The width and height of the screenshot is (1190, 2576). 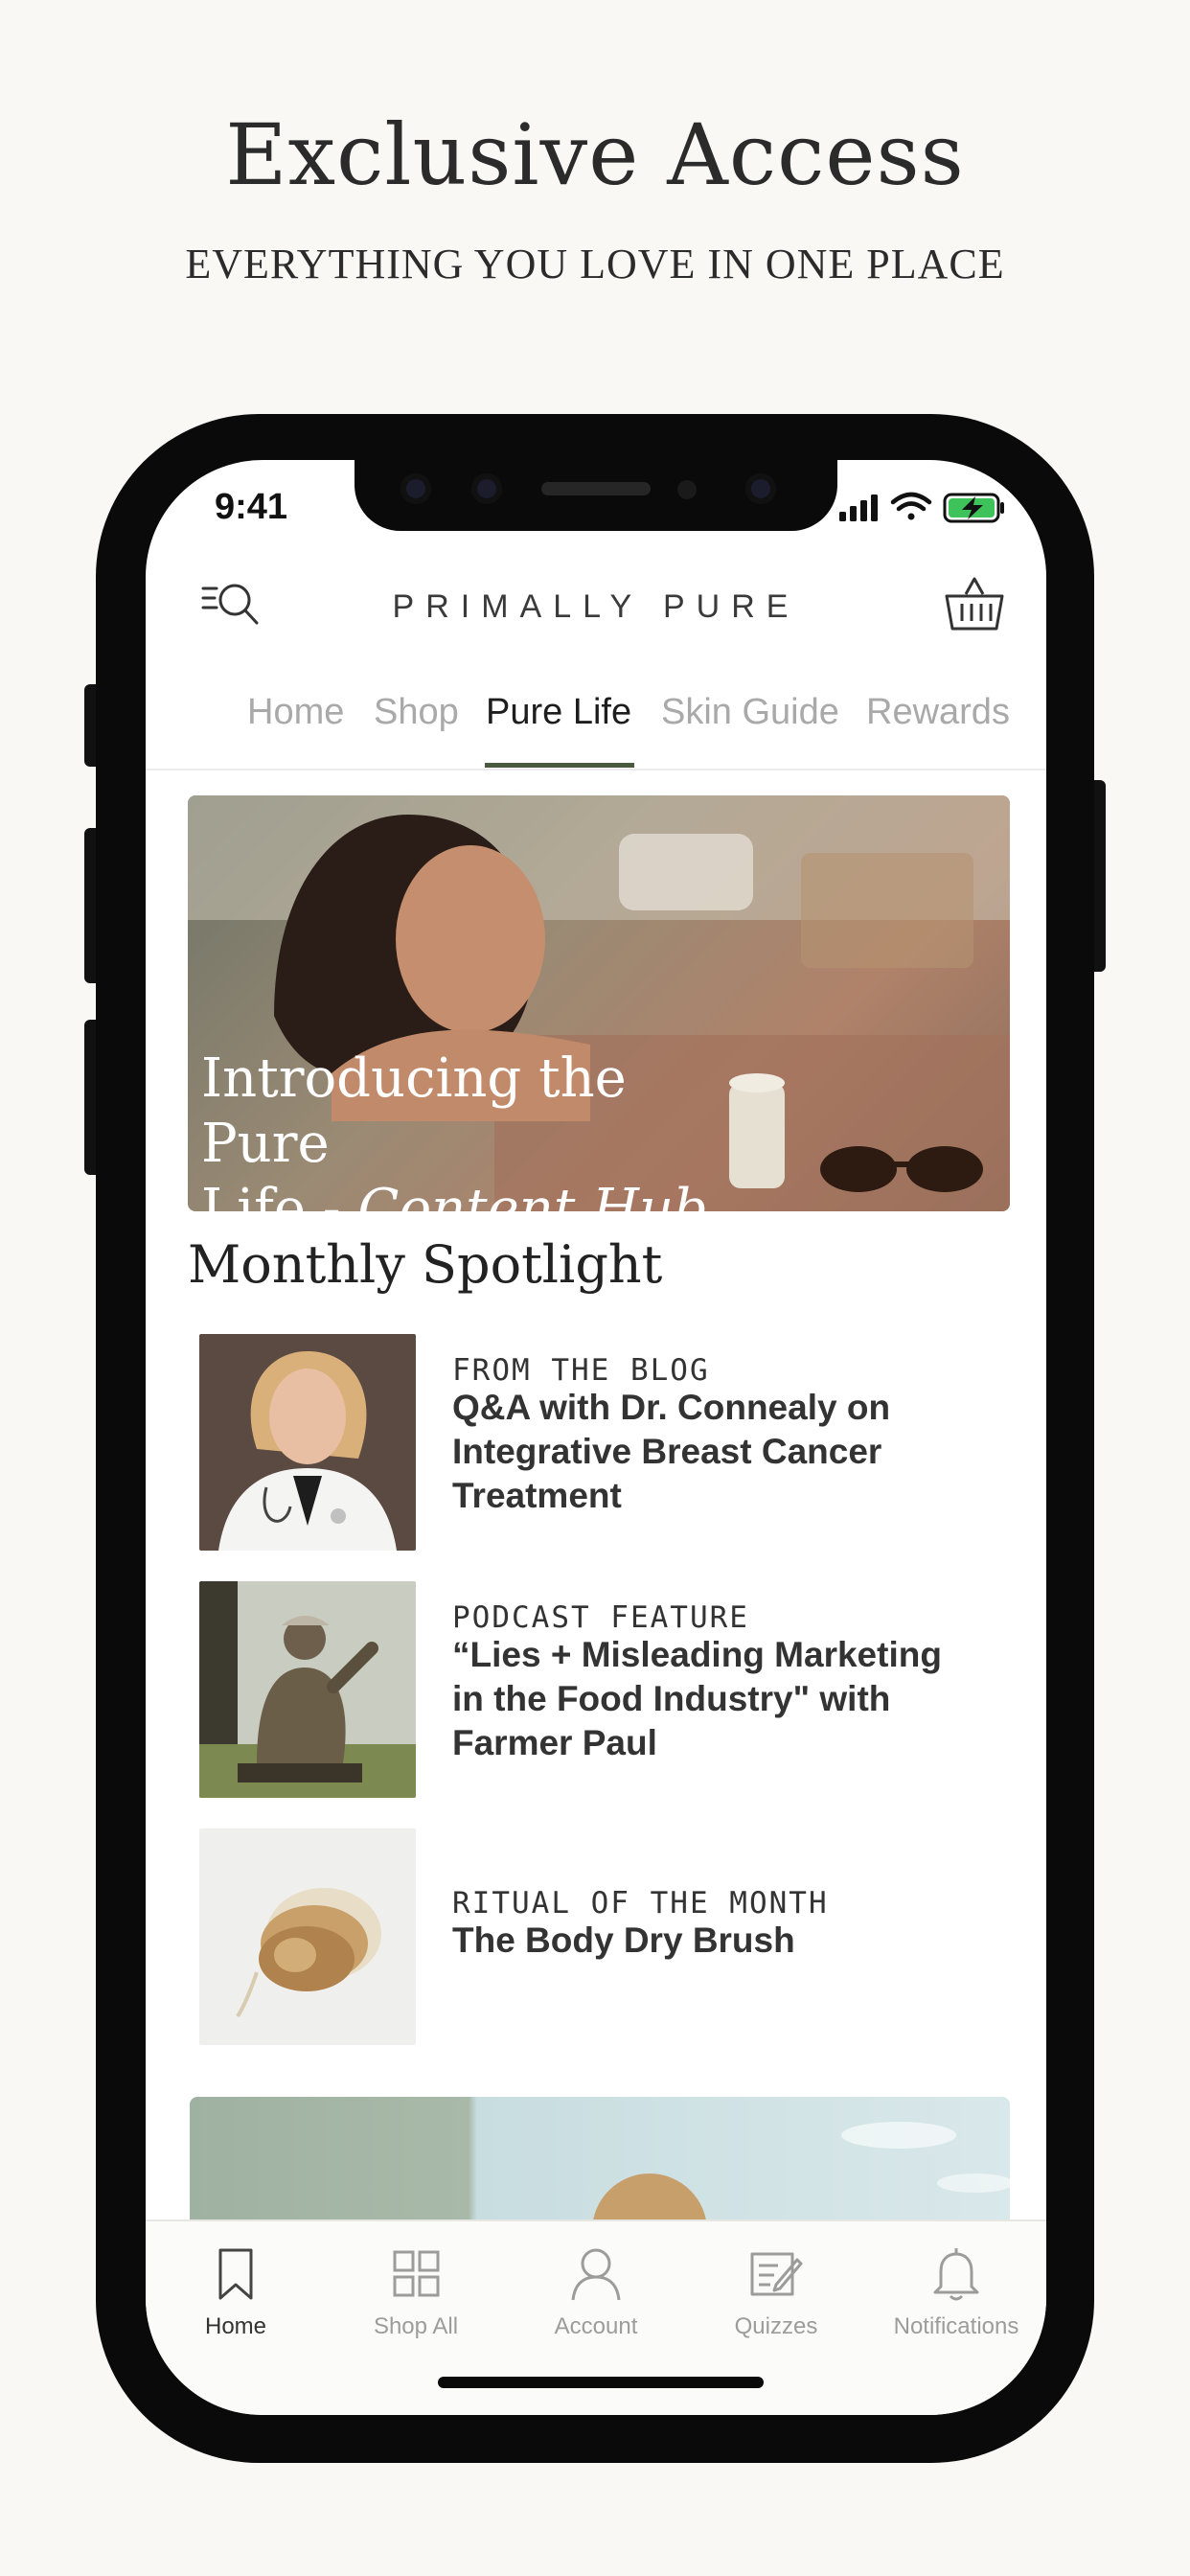 I want to click on podcast-kicker: PODCAST FEATURE, so click(x=601, y=1617).